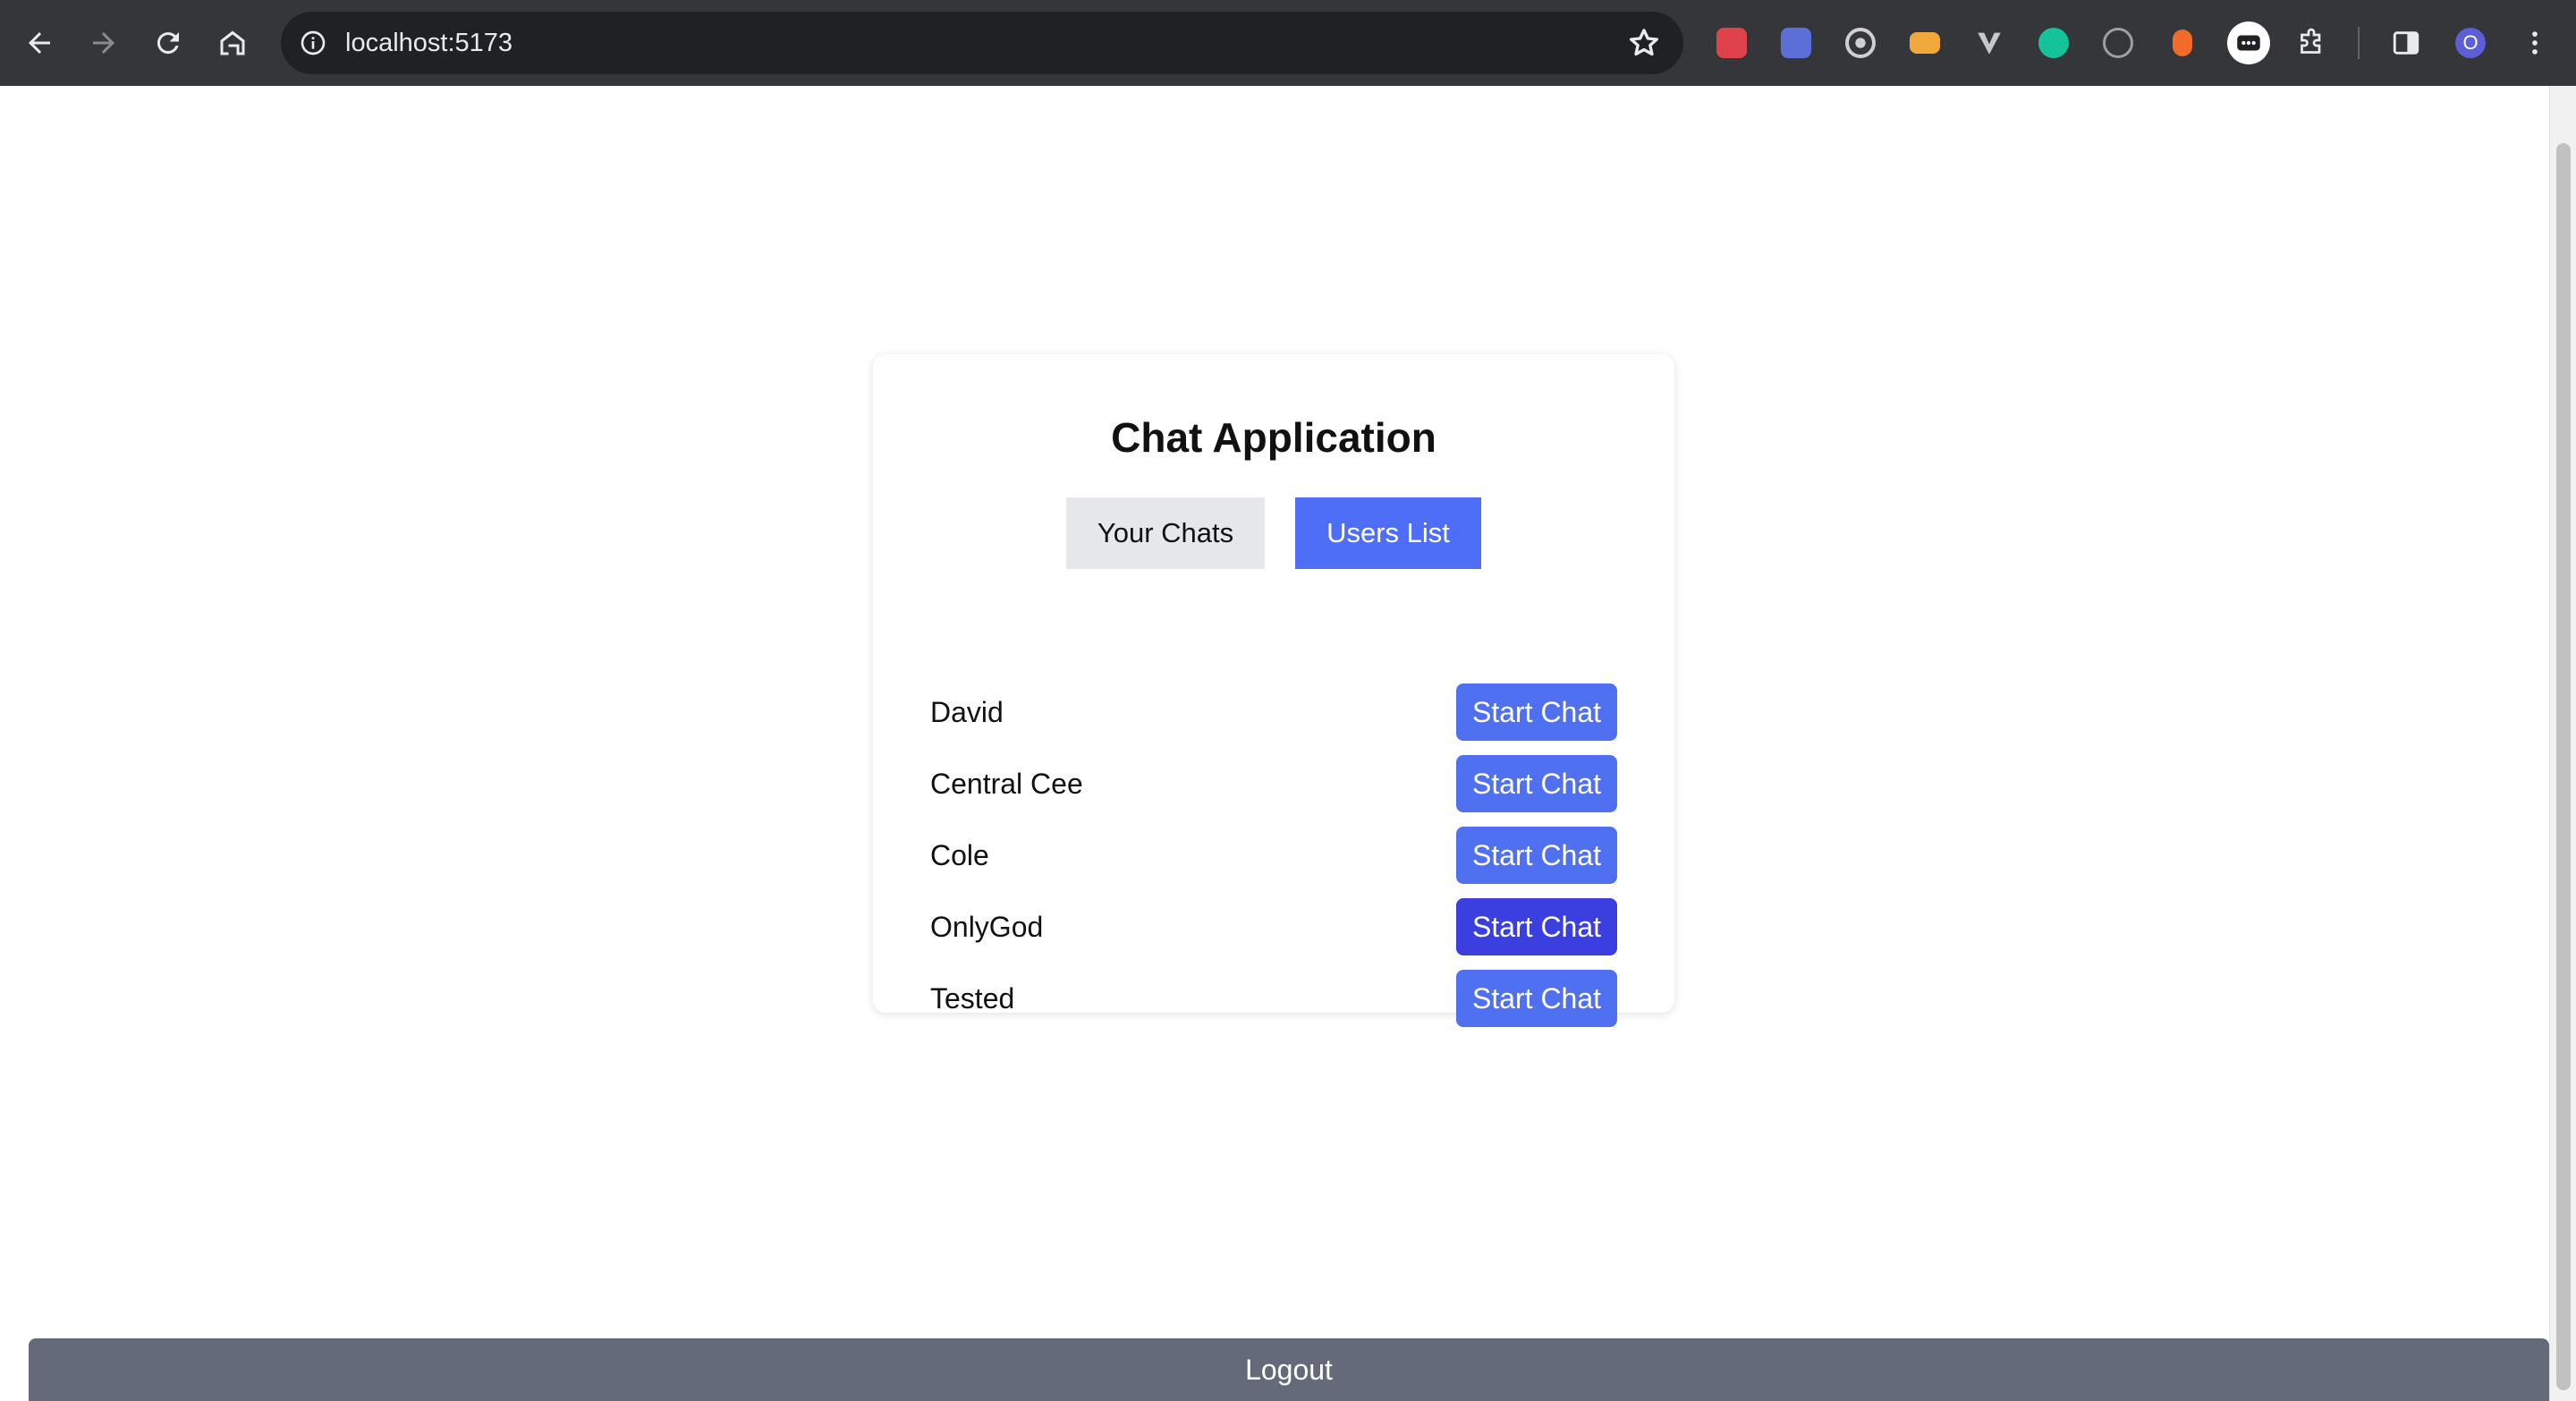 The image size is (2576, 1401). What do you see at coordinates (1273, 791) in the screenshot?
I see `list-item: Central Cee Start Chat` at bounding box center [1273, 791].